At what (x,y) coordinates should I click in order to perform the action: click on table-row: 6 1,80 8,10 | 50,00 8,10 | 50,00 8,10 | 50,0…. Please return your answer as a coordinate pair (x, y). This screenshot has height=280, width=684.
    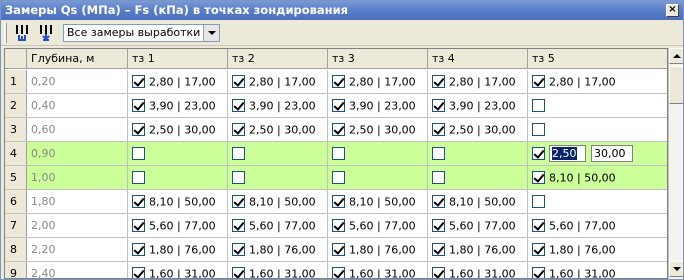
    Looking at the image, I should click on (336, 202).